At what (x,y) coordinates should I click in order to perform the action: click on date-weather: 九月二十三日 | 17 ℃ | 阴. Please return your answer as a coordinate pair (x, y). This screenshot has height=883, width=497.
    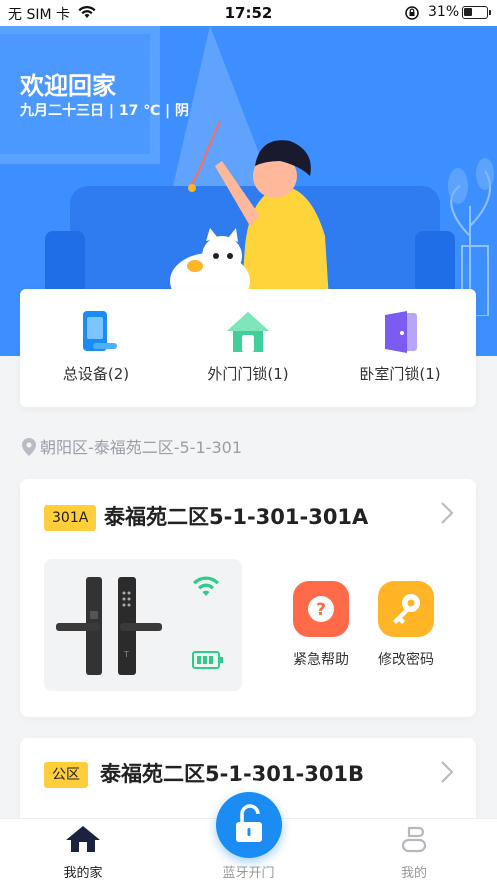
    Looking at the image, I should click on (105, 111).